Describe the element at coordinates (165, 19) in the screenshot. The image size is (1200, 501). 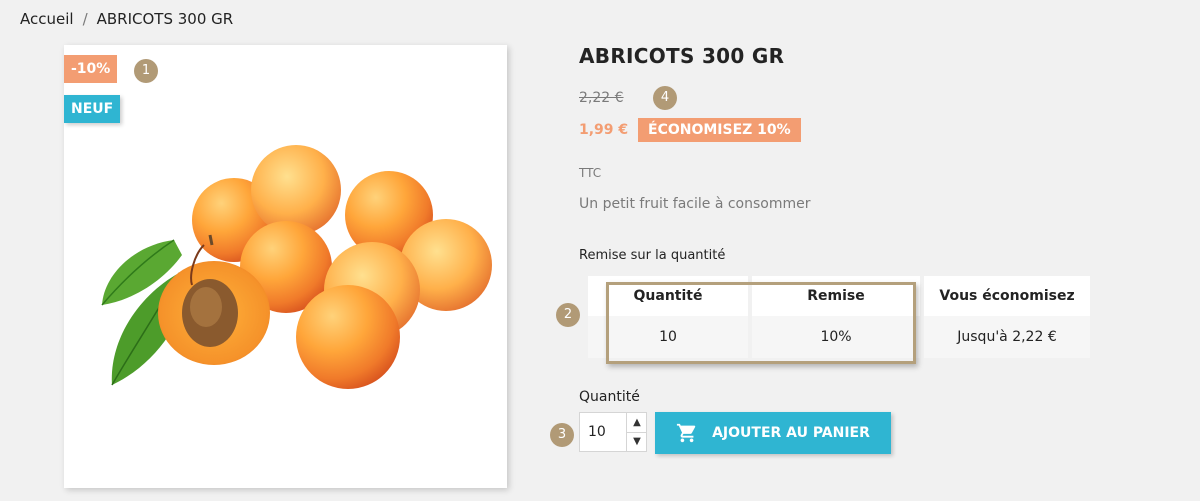
I see `breadcrumb-current: ABRICOTS 300 GR` at that location.